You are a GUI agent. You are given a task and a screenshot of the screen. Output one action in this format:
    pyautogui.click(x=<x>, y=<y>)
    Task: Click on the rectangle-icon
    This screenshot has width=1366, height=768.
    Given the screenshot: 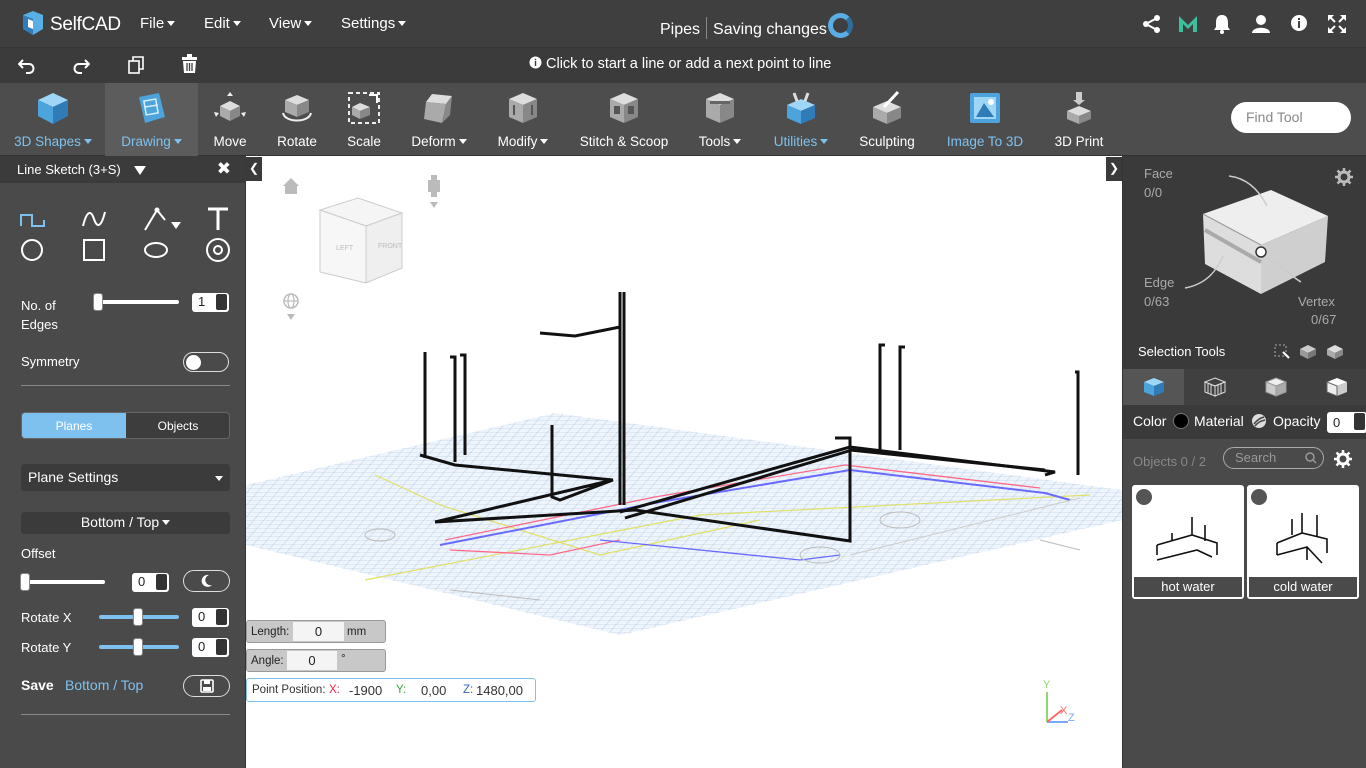 What is the action you would take?
    pyautogui.click(x=94, y=250)
    